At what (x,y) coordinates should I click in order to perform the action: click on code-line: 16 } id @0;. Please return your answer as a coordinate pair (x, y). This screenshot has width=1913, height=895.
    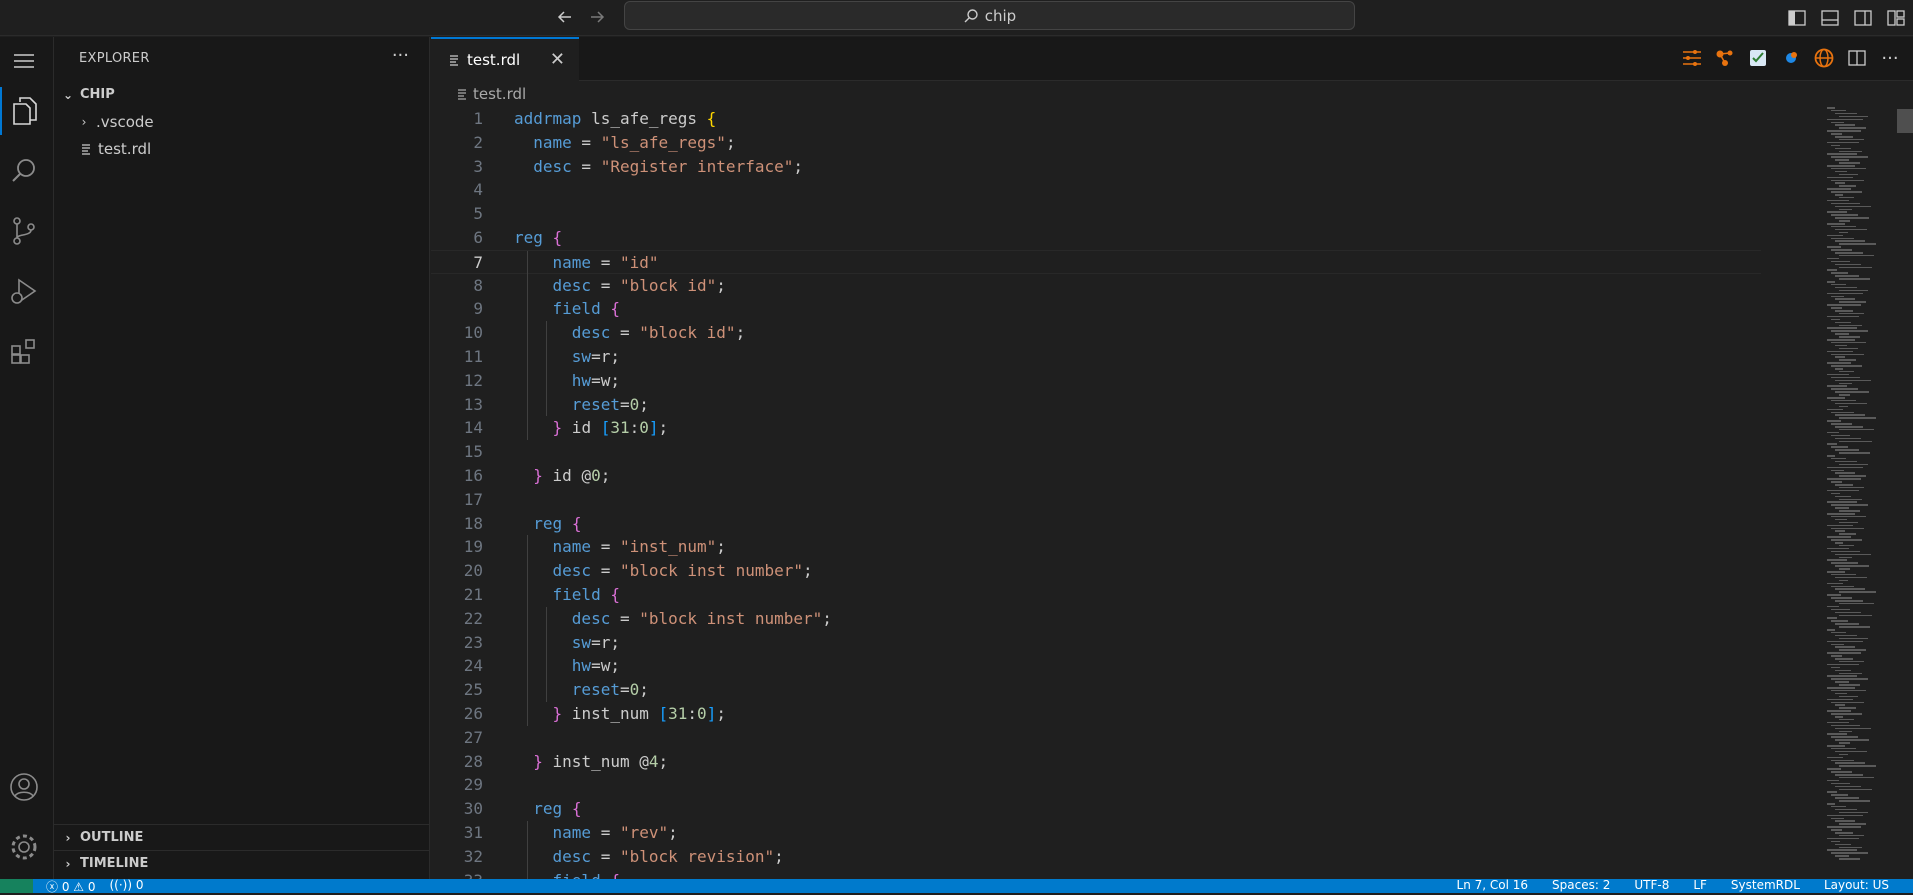
    Looking at the image, I should click on (1096, 476).